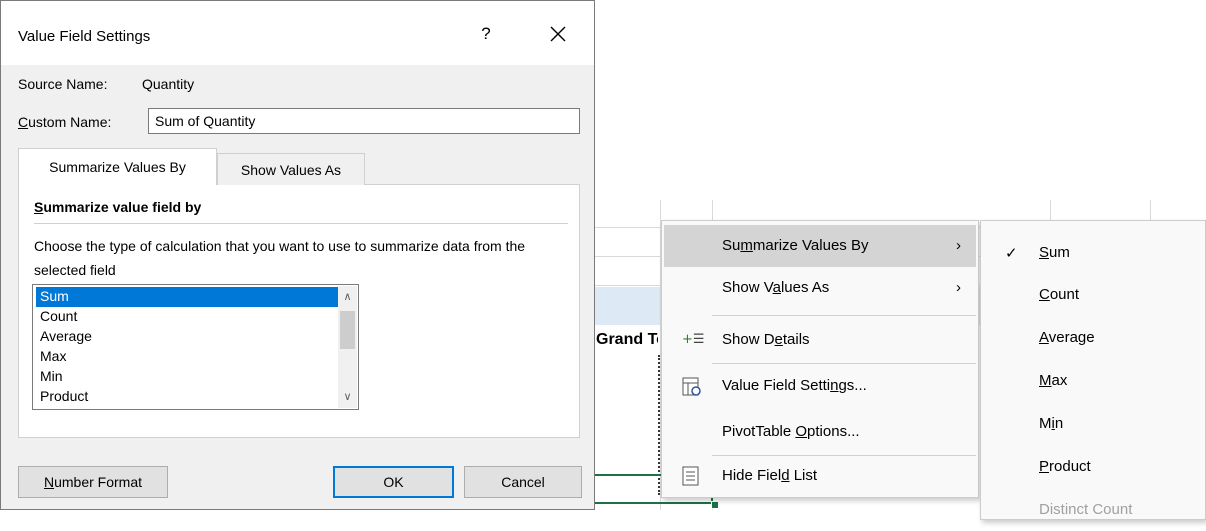  I want to click on menu-item-summarize-values-by: Summarize Values By ›, so click(820, 246).